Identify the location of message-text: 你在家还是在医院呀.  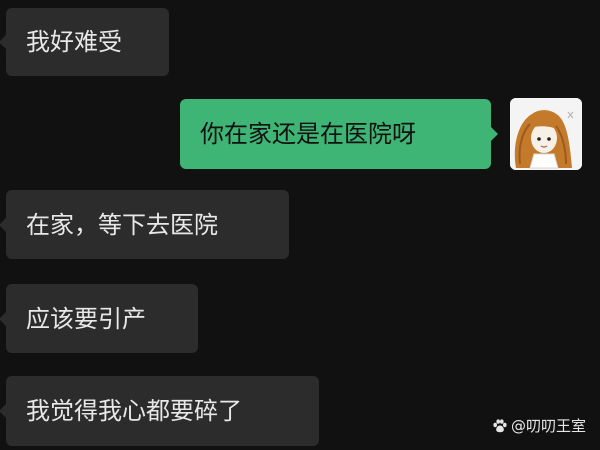
(308, 134).